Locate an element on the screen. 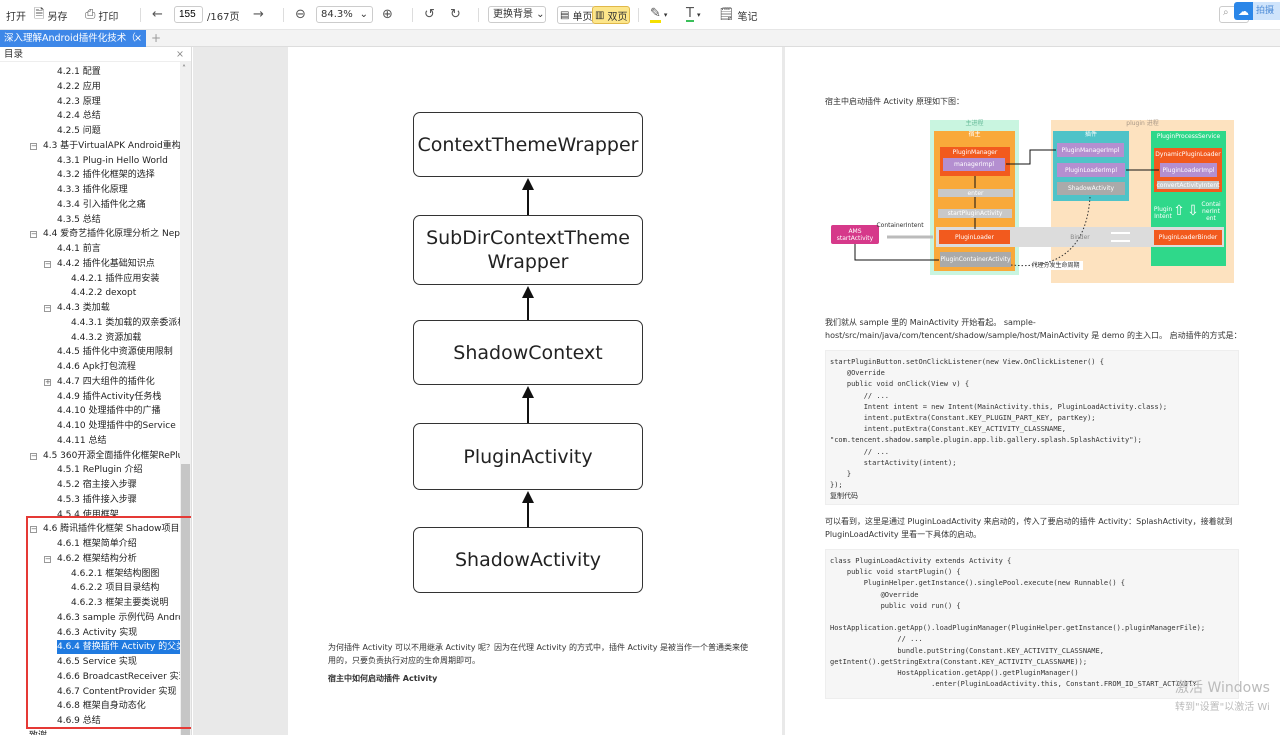  save-as-label: 另存 is located at coordinates (57, 17).